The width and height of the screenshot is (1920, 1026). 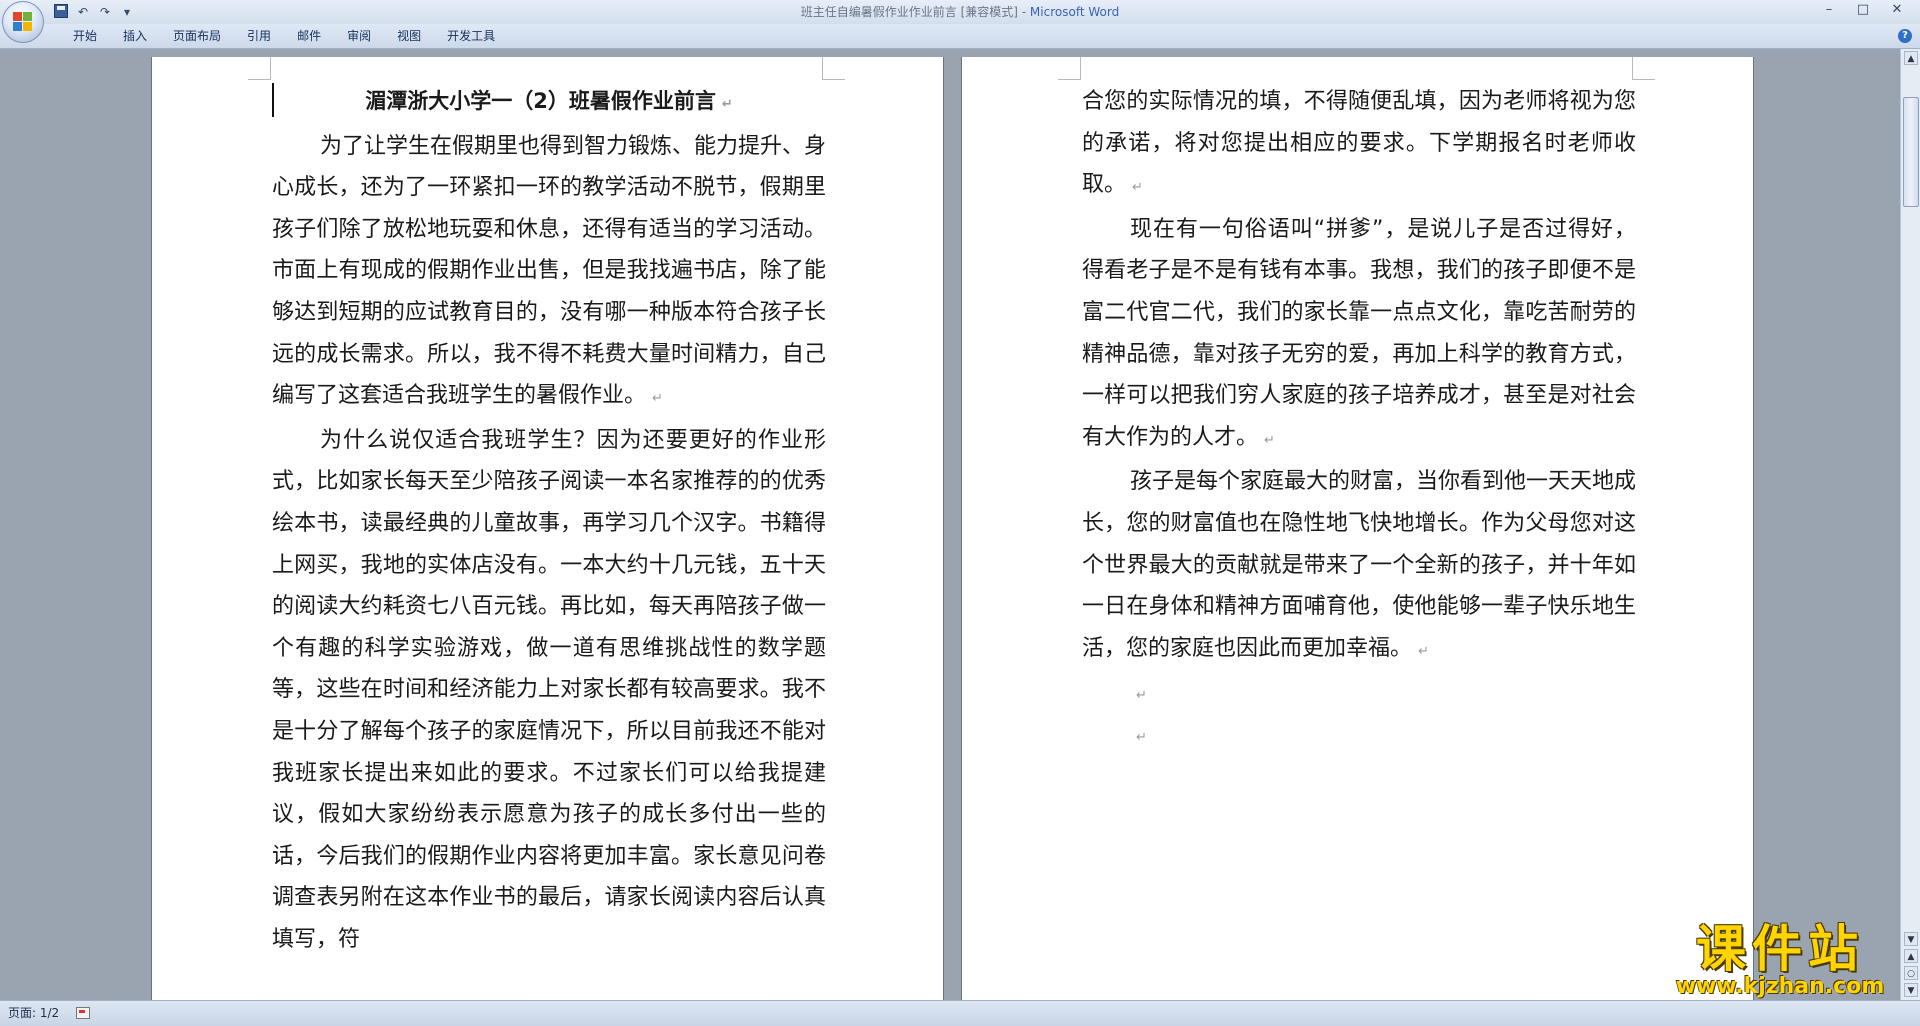 I want to click on tab-mailings: 邮件, so click(x=309, y=36).